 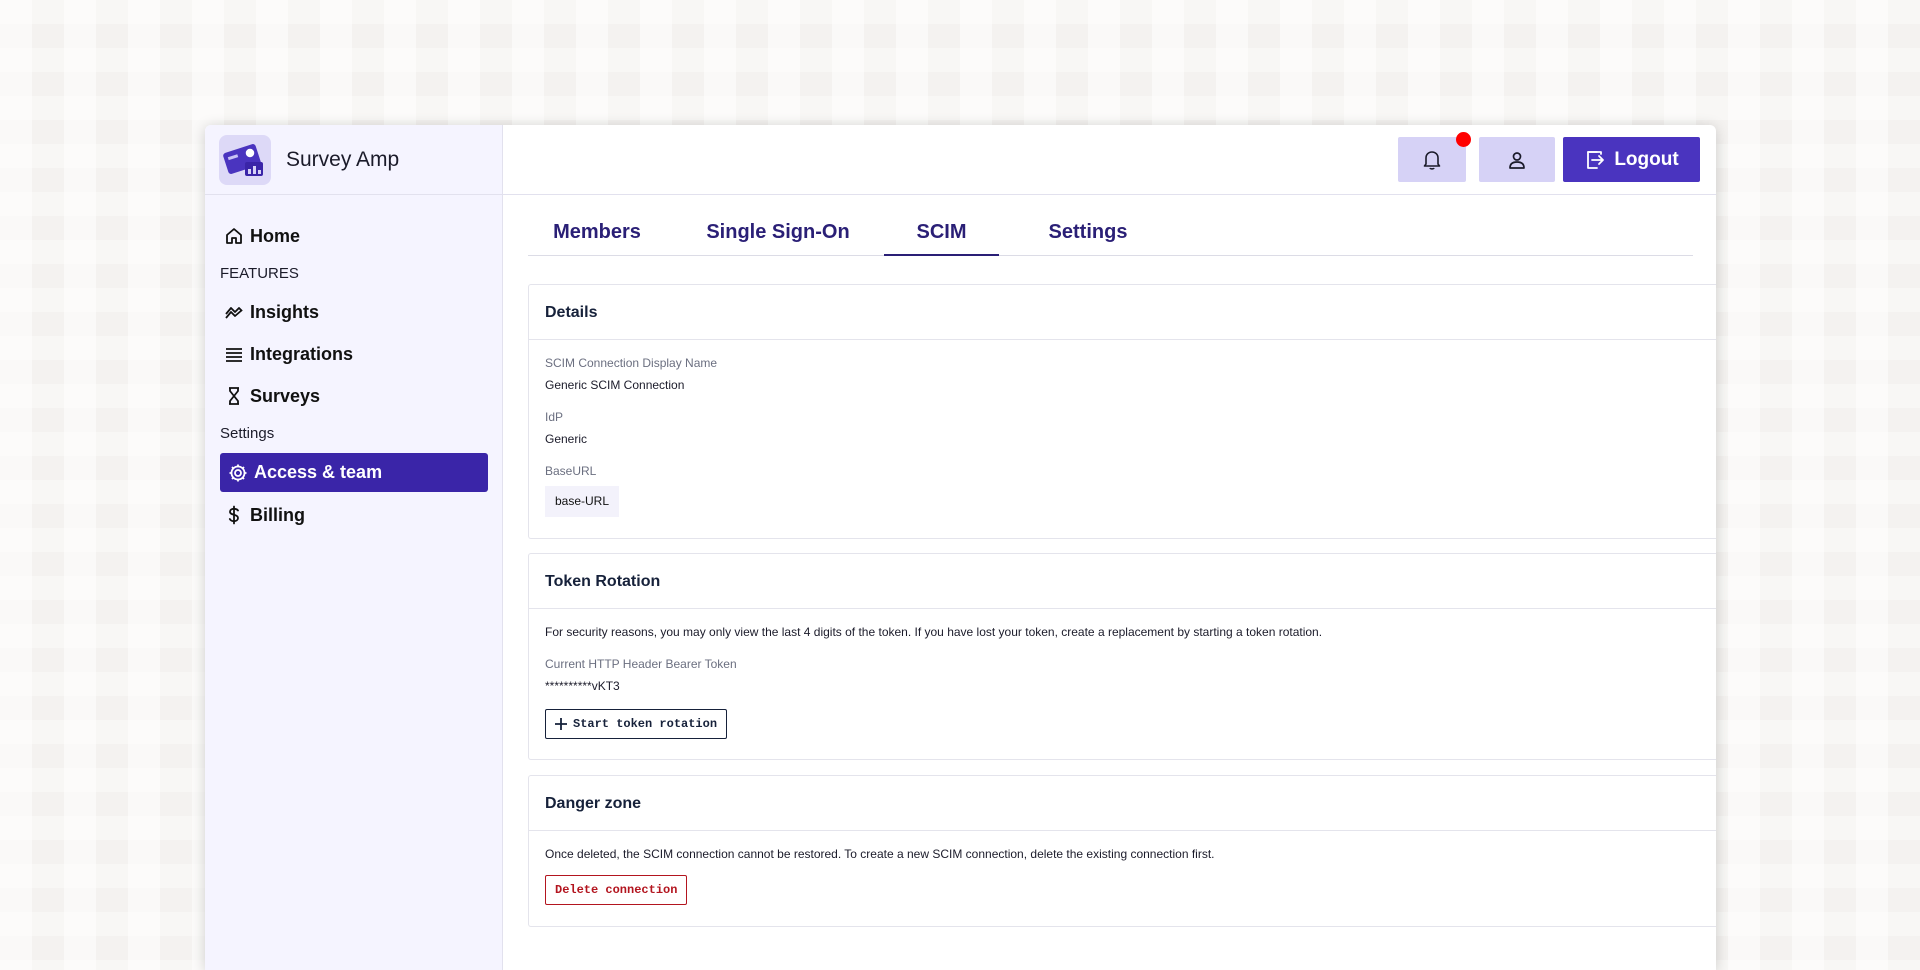 What do you see at coordinates (582, 501) in the screenshot?
I see `baseurl-value: base-URL` at bounding box center [582, 501].